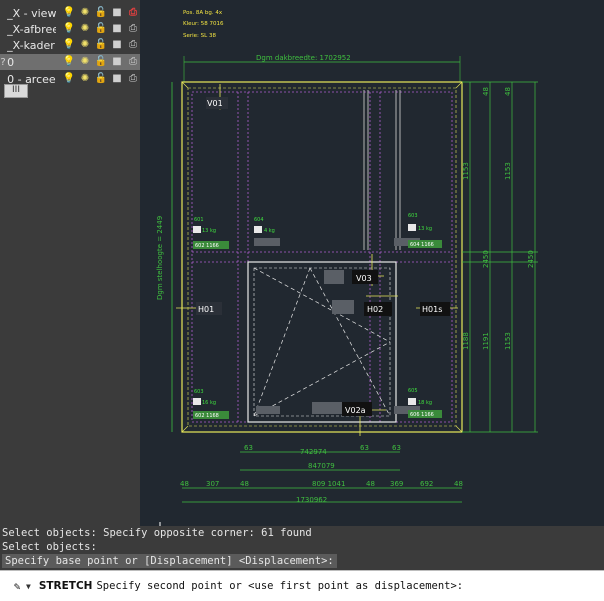 The width and height of the screenshot is (604, 601). What do you see at coordinates (321, 466) in the screenshot?
I see `bottom-dim: 847079` at bounding box center [321, 466].